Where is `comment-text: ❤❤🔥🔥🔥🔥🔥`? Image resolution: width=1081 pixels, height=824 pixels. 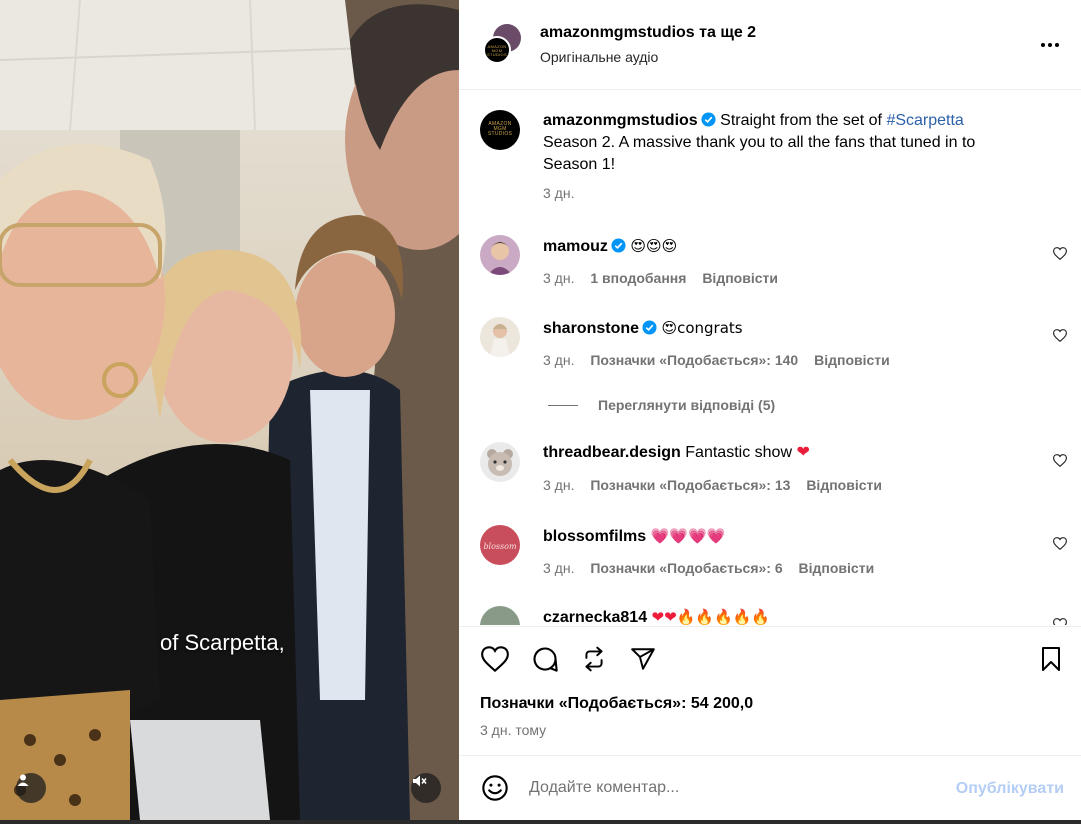
comment-text: ❤❤🔥🔥🔥🔥🔥 is located at coordinates (711, 616).